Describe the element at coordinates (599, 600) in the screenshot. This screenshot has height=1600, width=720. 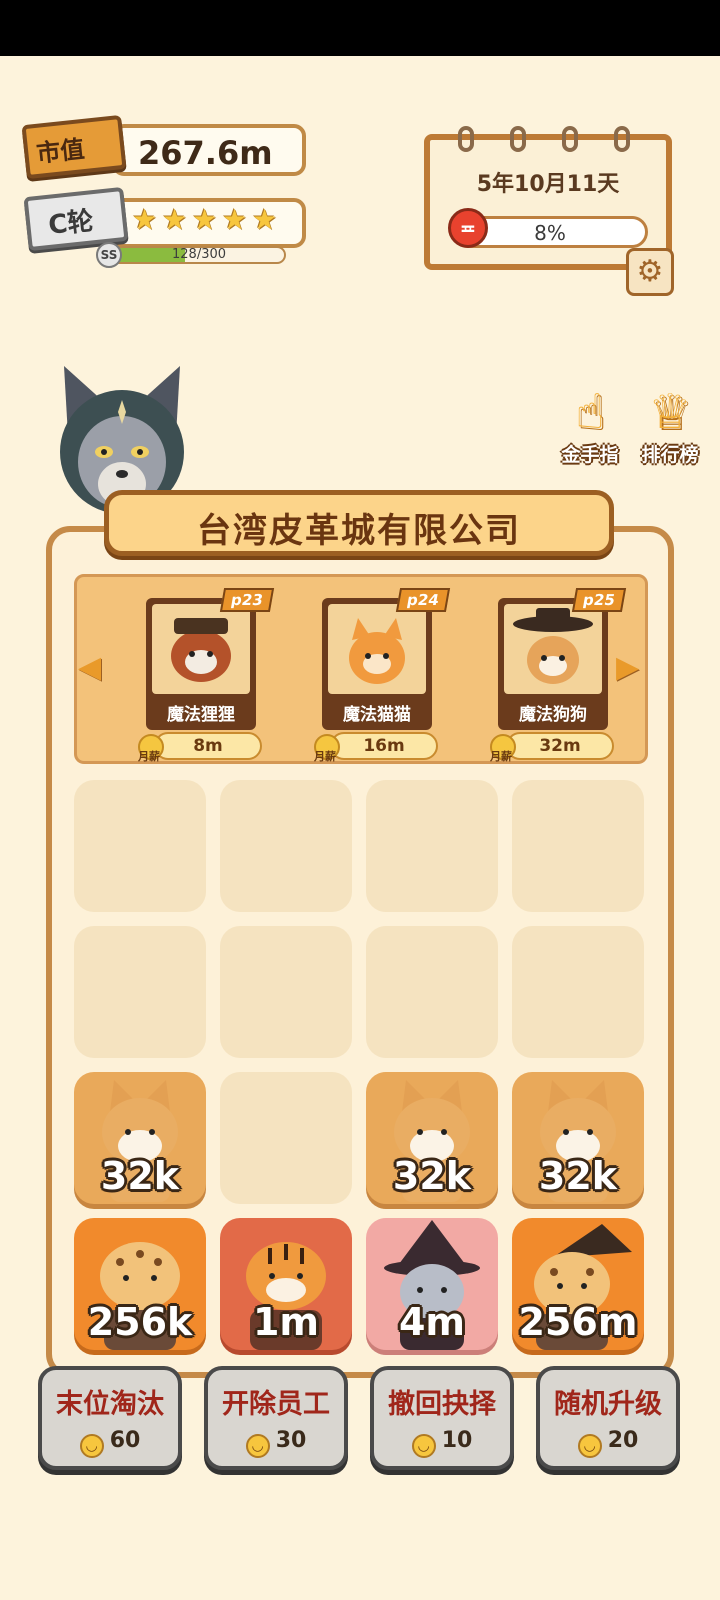
I see `card-level-tag: p25` at that location.